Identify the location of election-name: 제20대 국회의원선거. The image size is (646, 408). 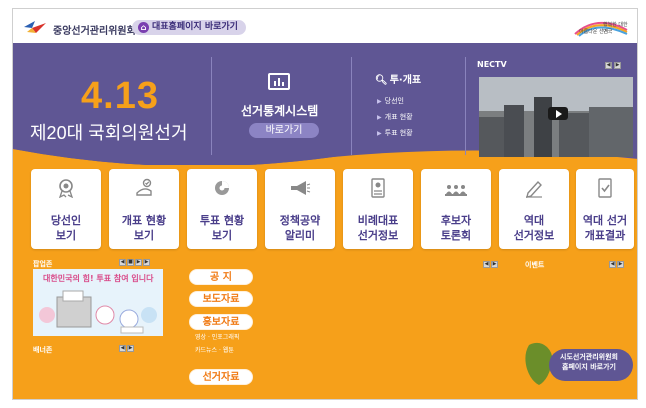
(109, 133).